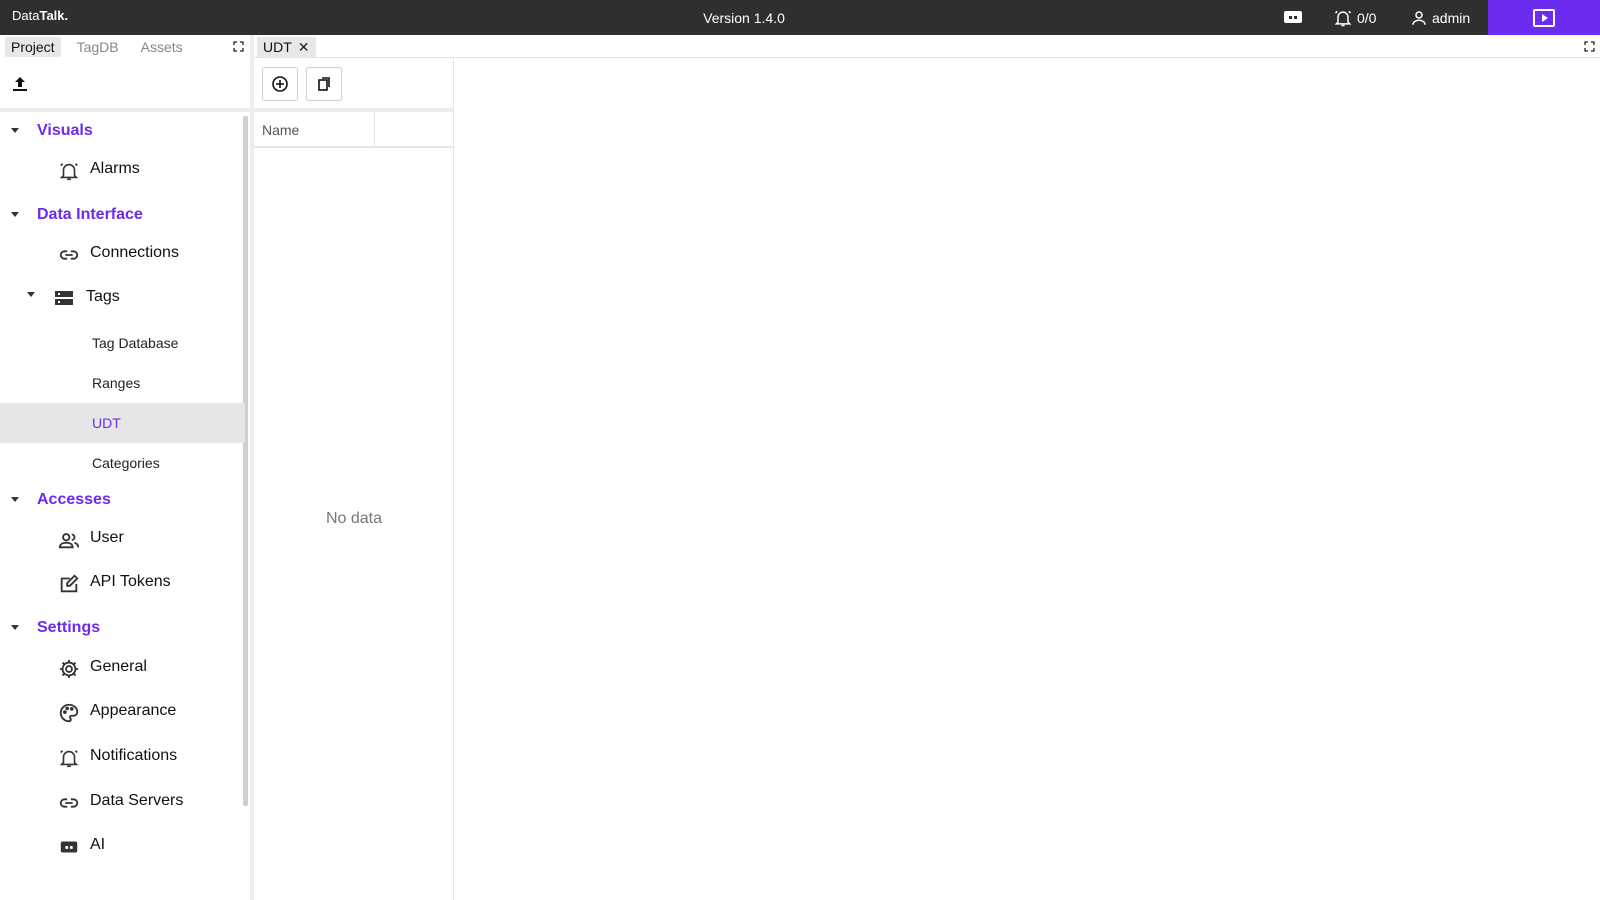 Image resolution: width=1600 pixels, height=900 pixels. What do you see at coordinates (122, 131) in the screenshot?
I see `section-visuals: Visuals` at bounding box center [122, 131].